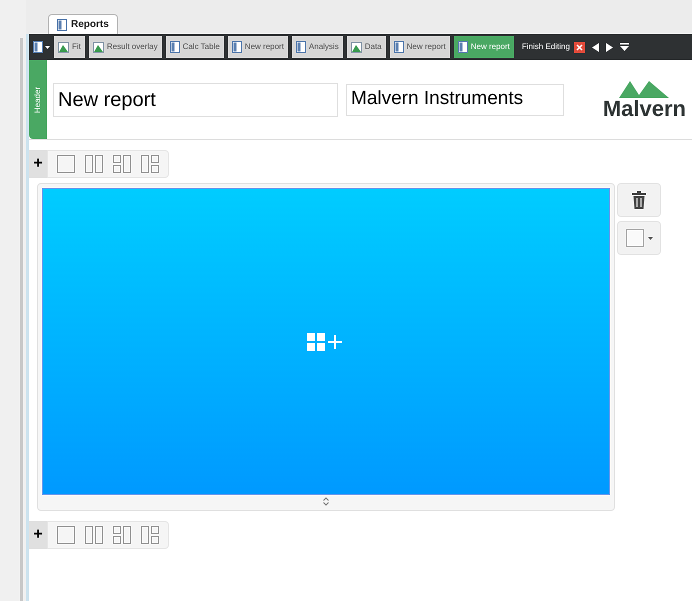  I want to click on report-tab: Calc Table, so click(195, 47).